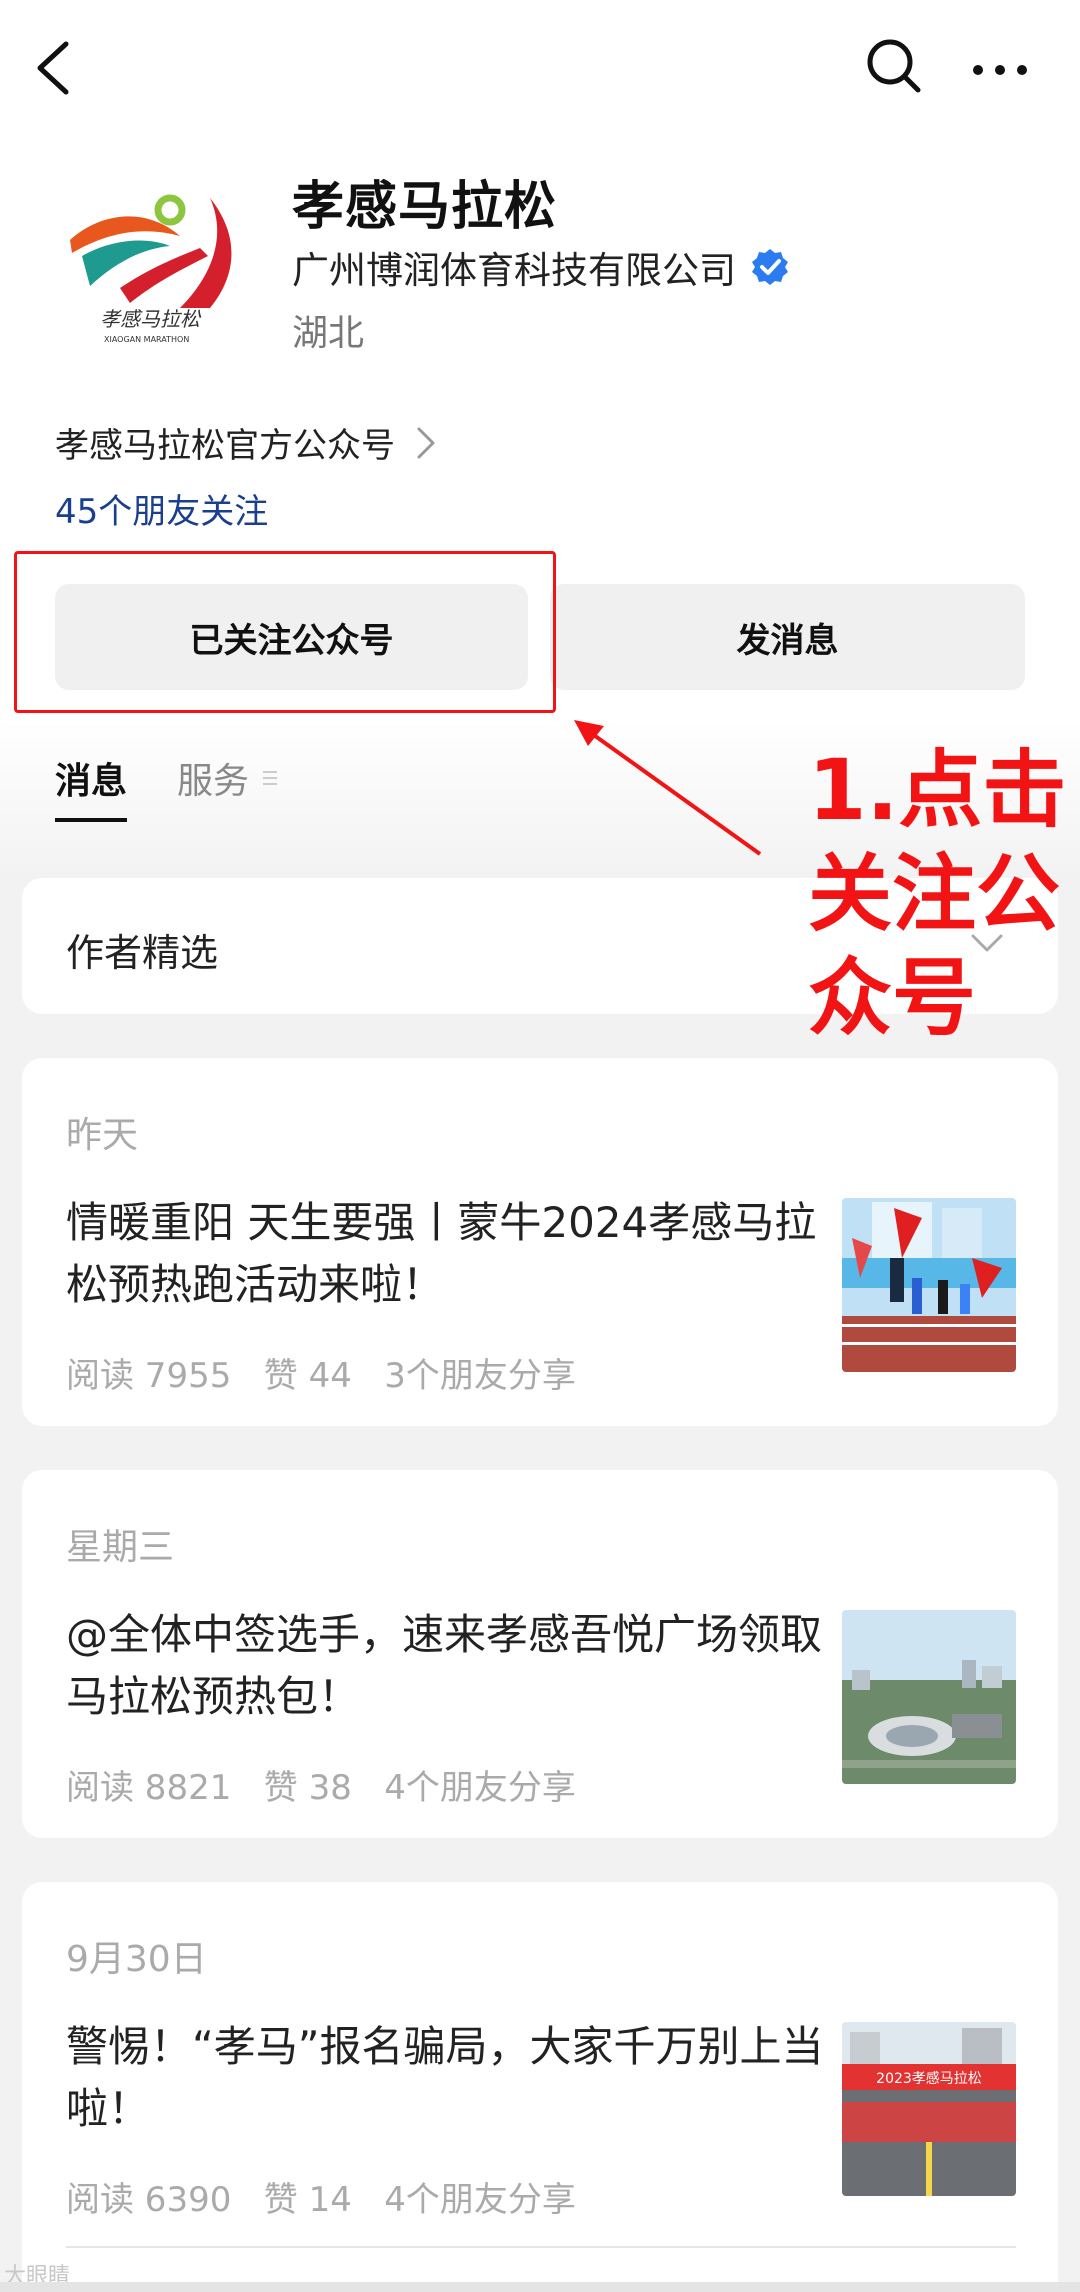 Image resolution: width=1080 pixels, height=2292 pixels. What do you see at coordinates (120, 1547) in the screenshot?
I see `article-date: 星期三` at bounding box center [120, 1547].